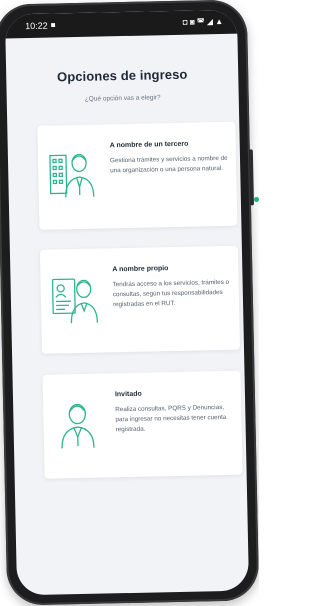  I want to click on card-title: A nombre propio, so click(140, 269).